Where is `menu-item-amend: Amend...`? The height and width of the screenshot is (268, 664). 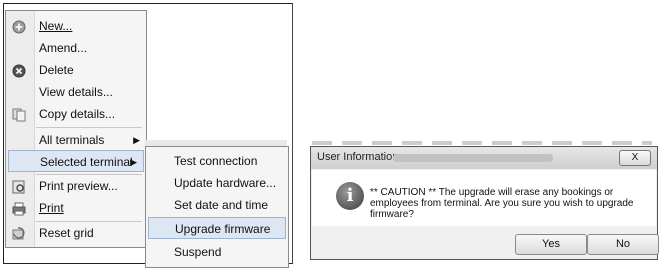
menu-item-amend: Amend... is located at coordinates (76, 48).